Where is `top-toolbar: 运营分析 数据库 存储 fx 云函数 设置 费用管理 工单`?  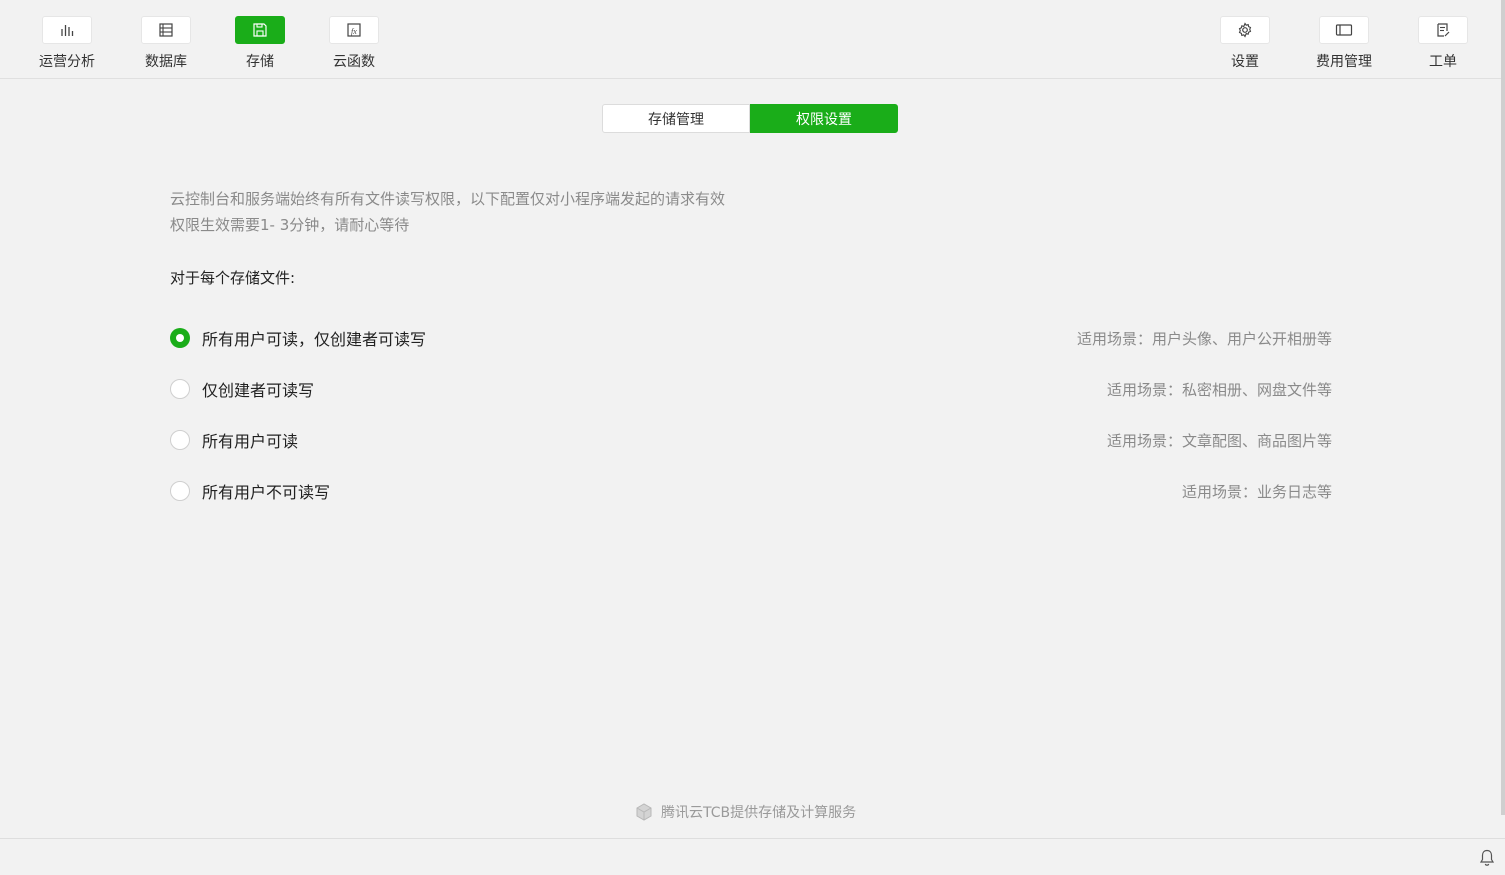
top-toolbar: 运营分析 数据库 存储 fx 云函数 设置 费用管理 工单 is located at coordinates (752, 39).